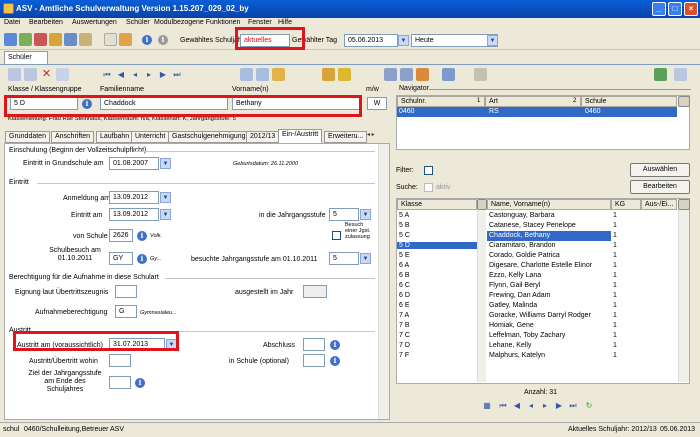  What do you see at coordinates (336, 235) in the screenshot?
I see `zulassung-checkbox` at bounding box center [336, 235].